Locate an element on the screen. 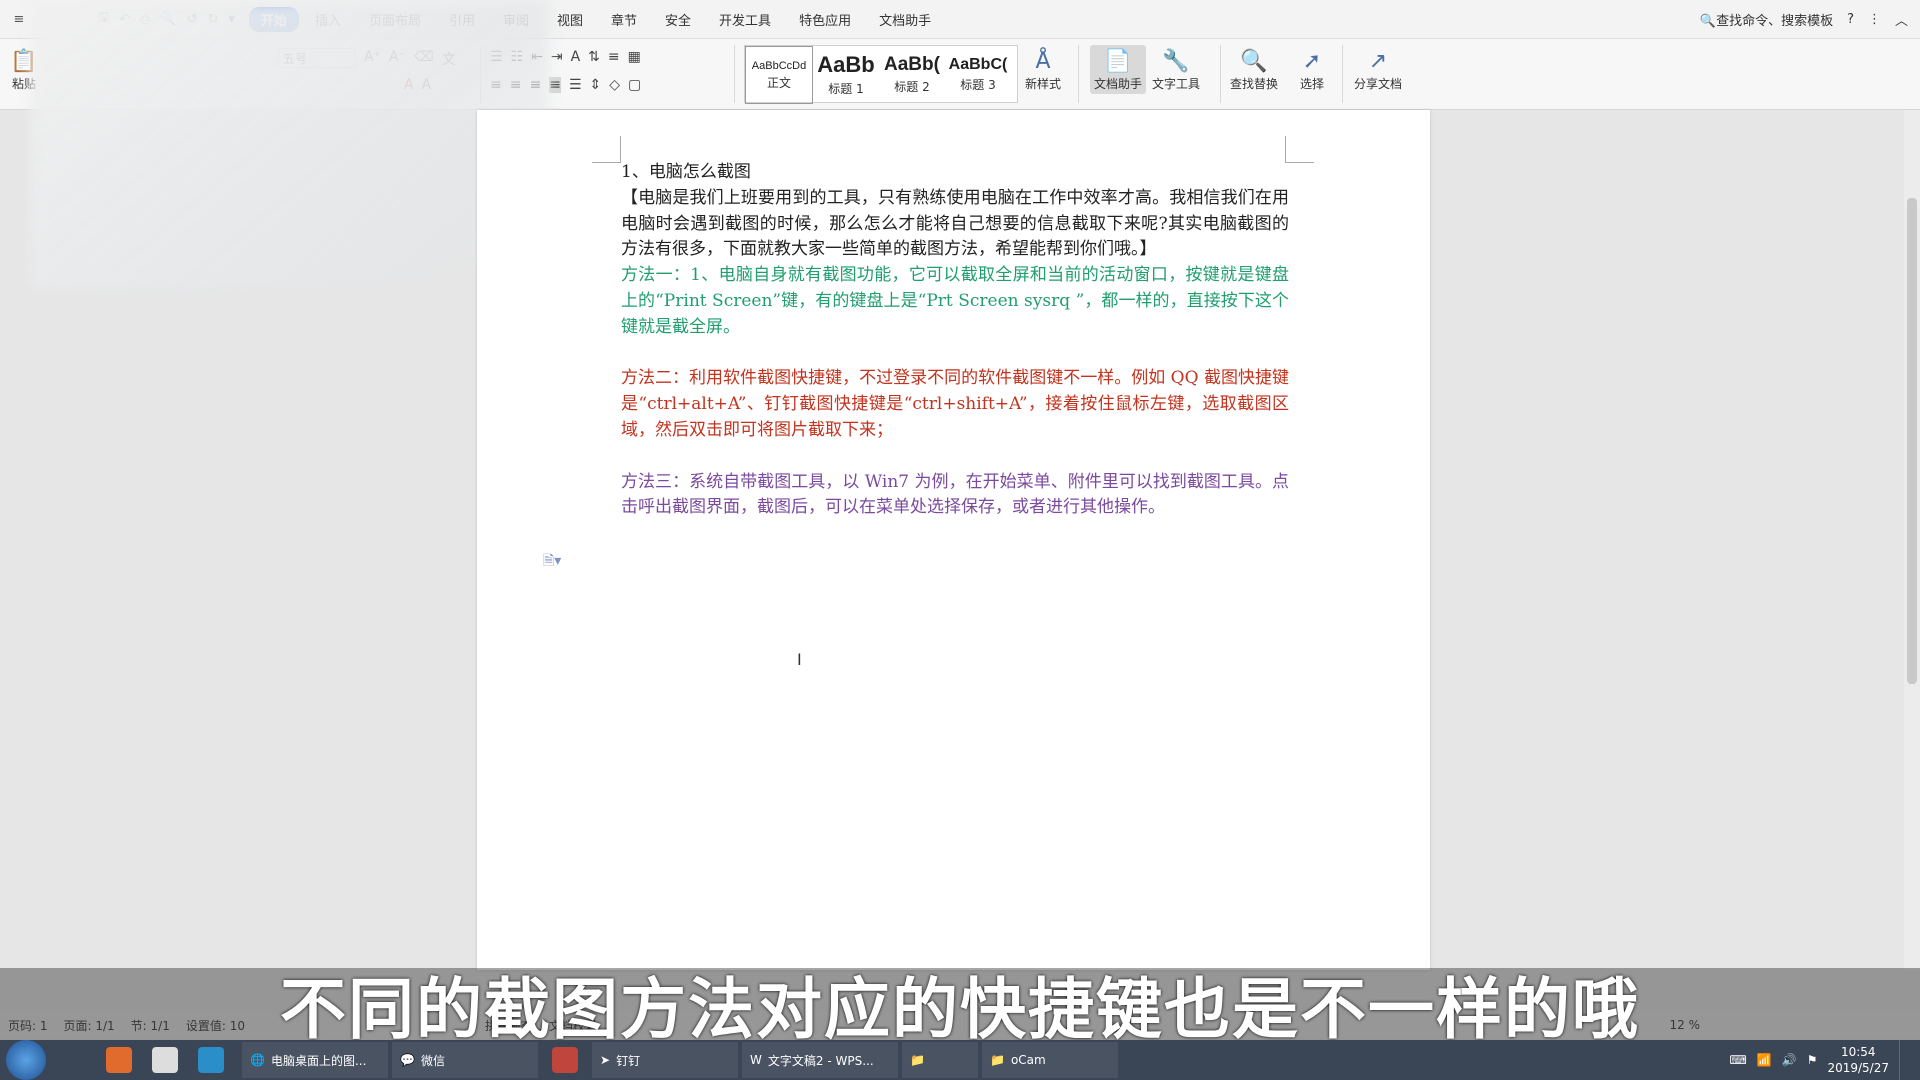  align-left-icon: ≡ is located at coordinates (496, 85).